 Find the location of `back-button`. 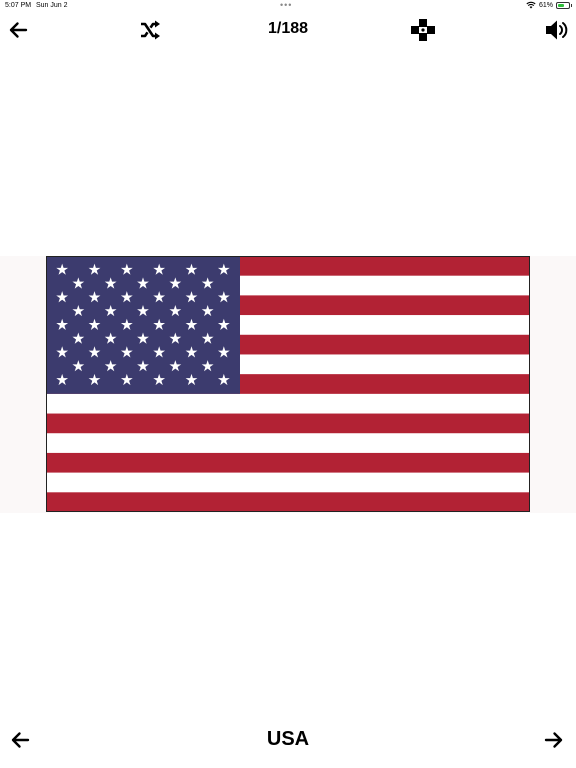

back-button is located at coordinates (18, 30).